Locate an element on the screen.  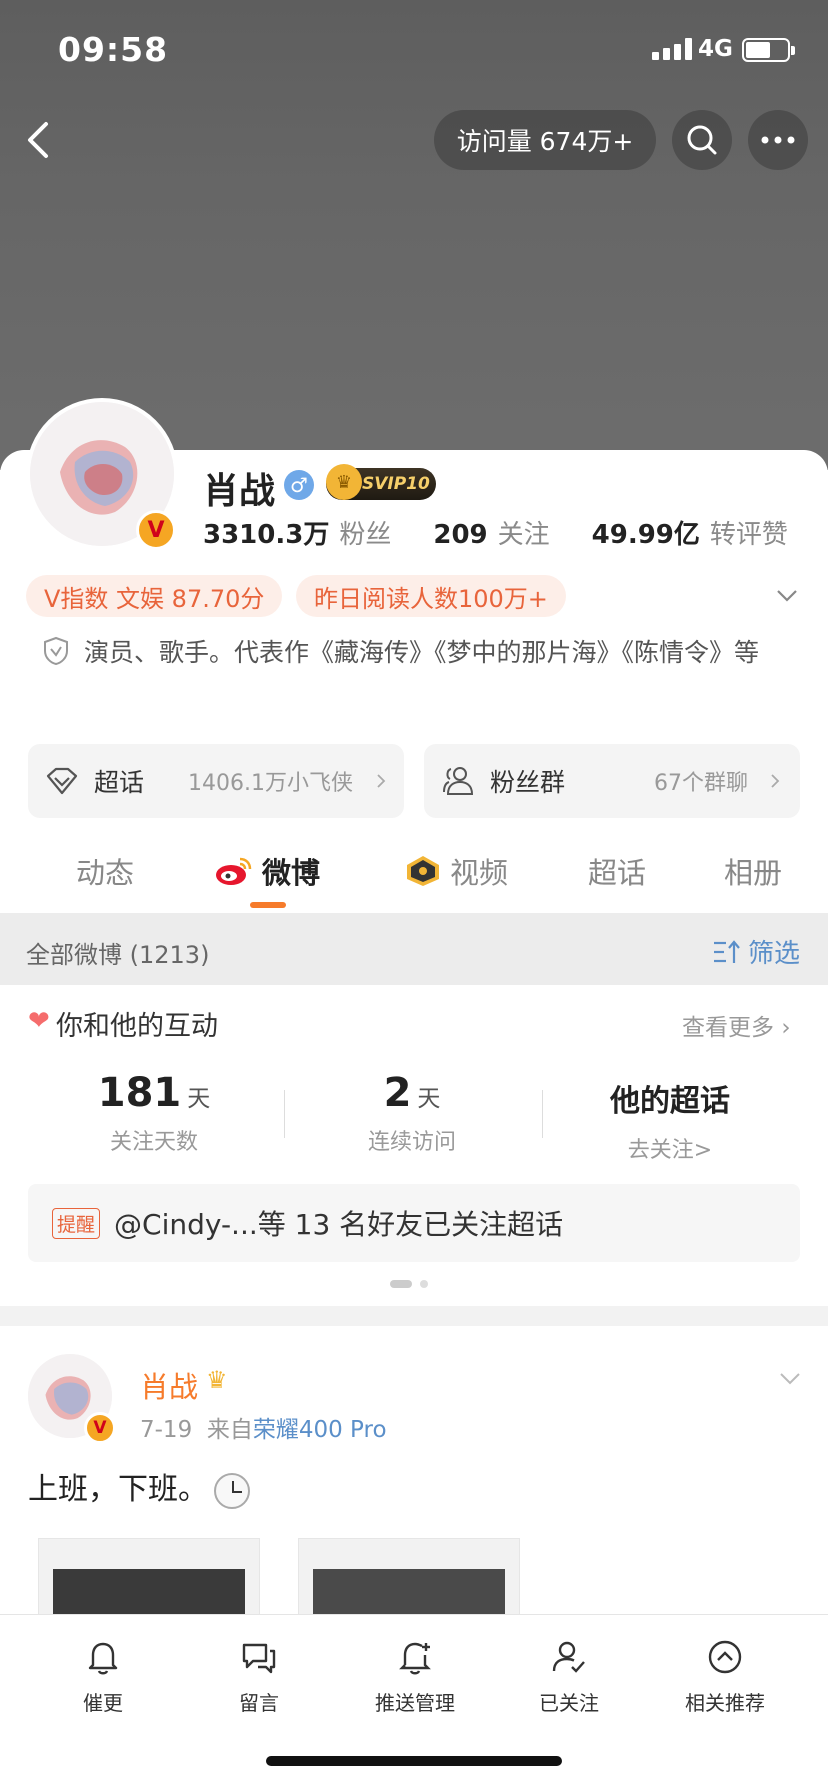
see-more-link: 查看更多 › is located at coordinates (736, 1025).